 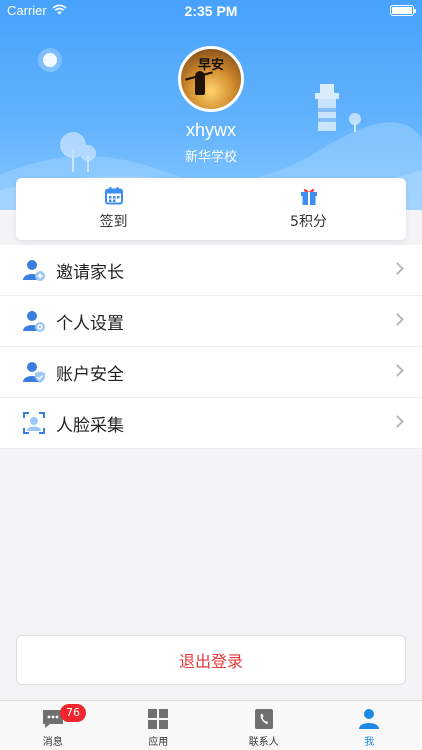 What do you see at coordinates (113, 209) in the screenshot?
I see `checkin-button: 签到` at bounding box center [113, 209].